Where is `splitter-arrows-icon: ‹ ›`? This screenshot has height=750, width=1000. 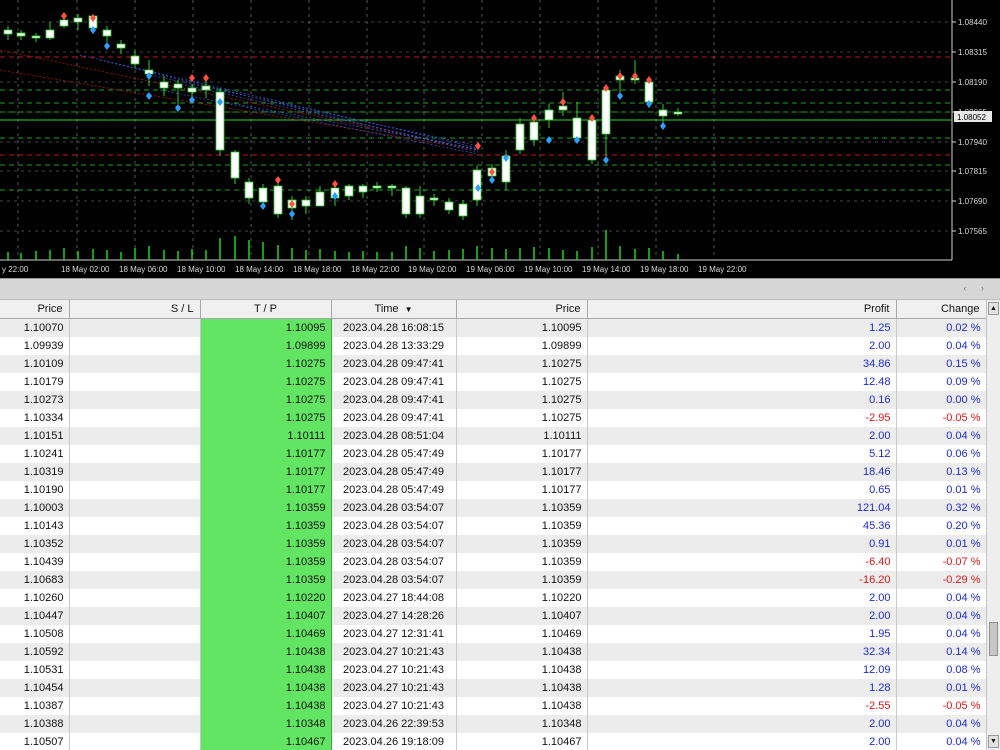 splitter-arrows-icon: ‹ › is located at coordinates (977, 288).